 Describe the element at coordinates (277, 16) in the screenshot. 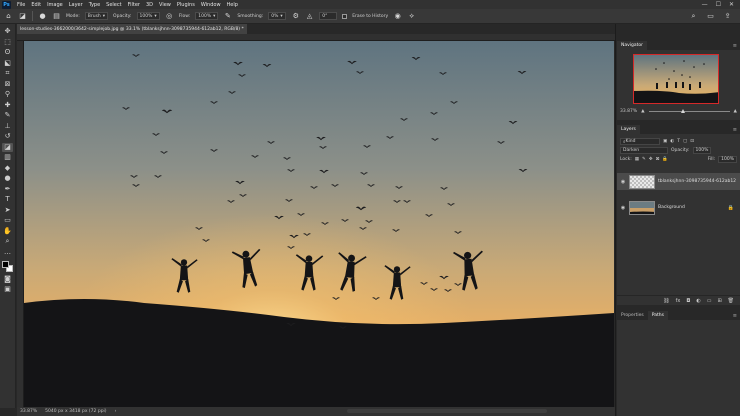

I see `smoothing-input: 0% ▾` at that location.